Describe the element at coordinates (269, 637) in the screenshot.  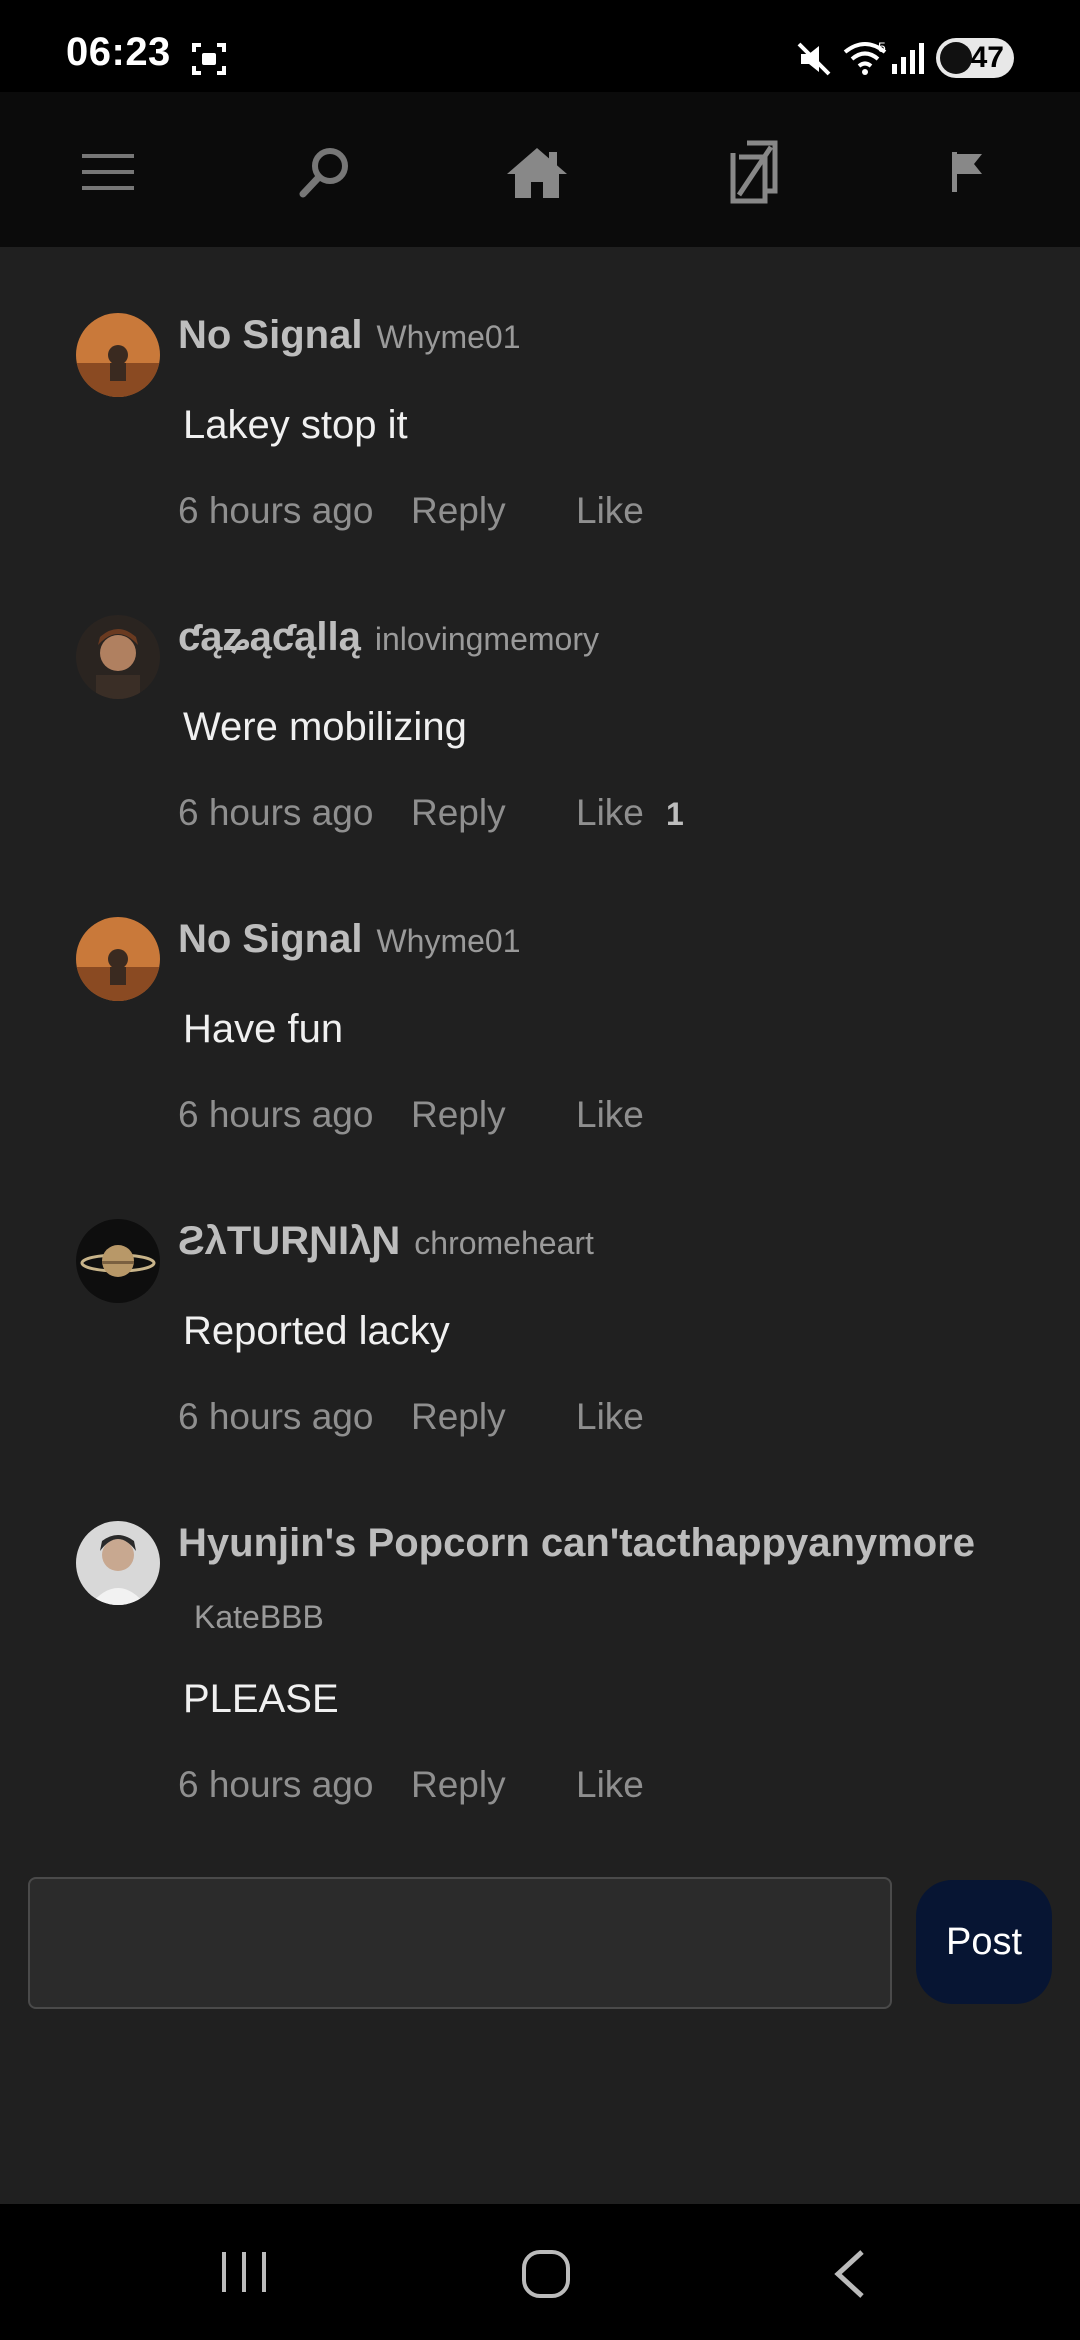
I see `display-name: ƈąʑąƈąllą` at that location.